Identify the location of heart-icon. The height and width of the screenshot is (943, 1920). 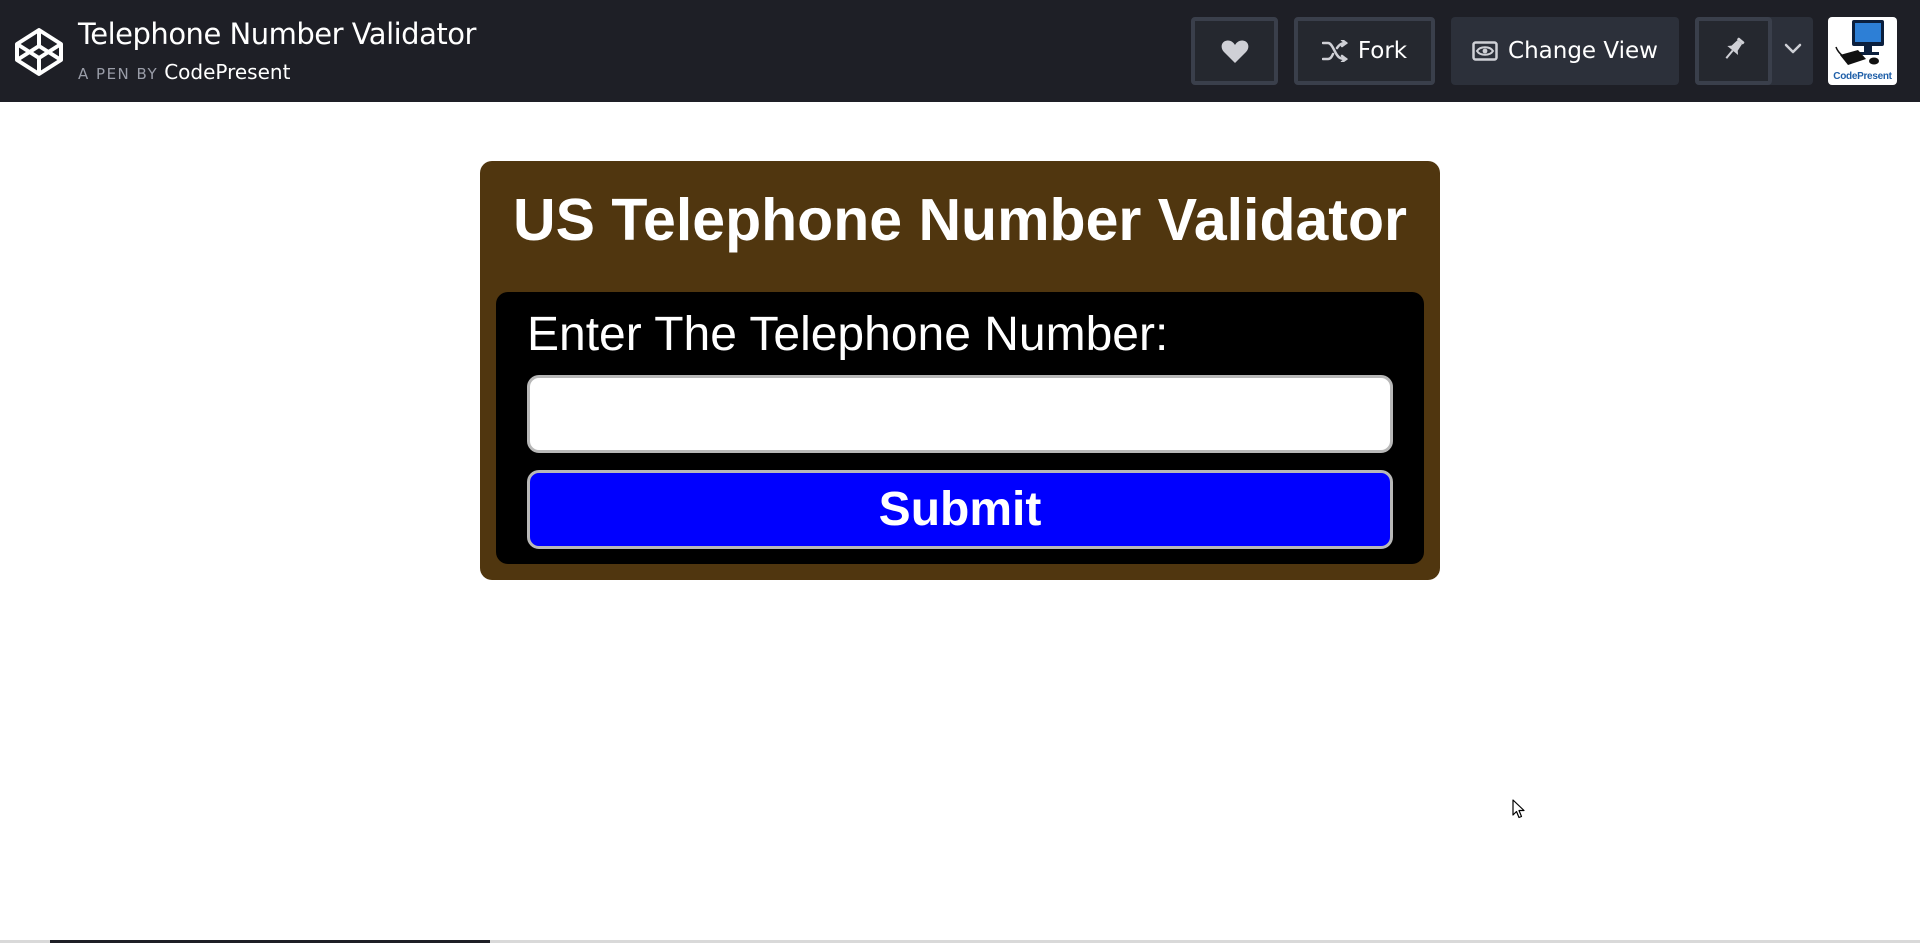
(1235, 51).